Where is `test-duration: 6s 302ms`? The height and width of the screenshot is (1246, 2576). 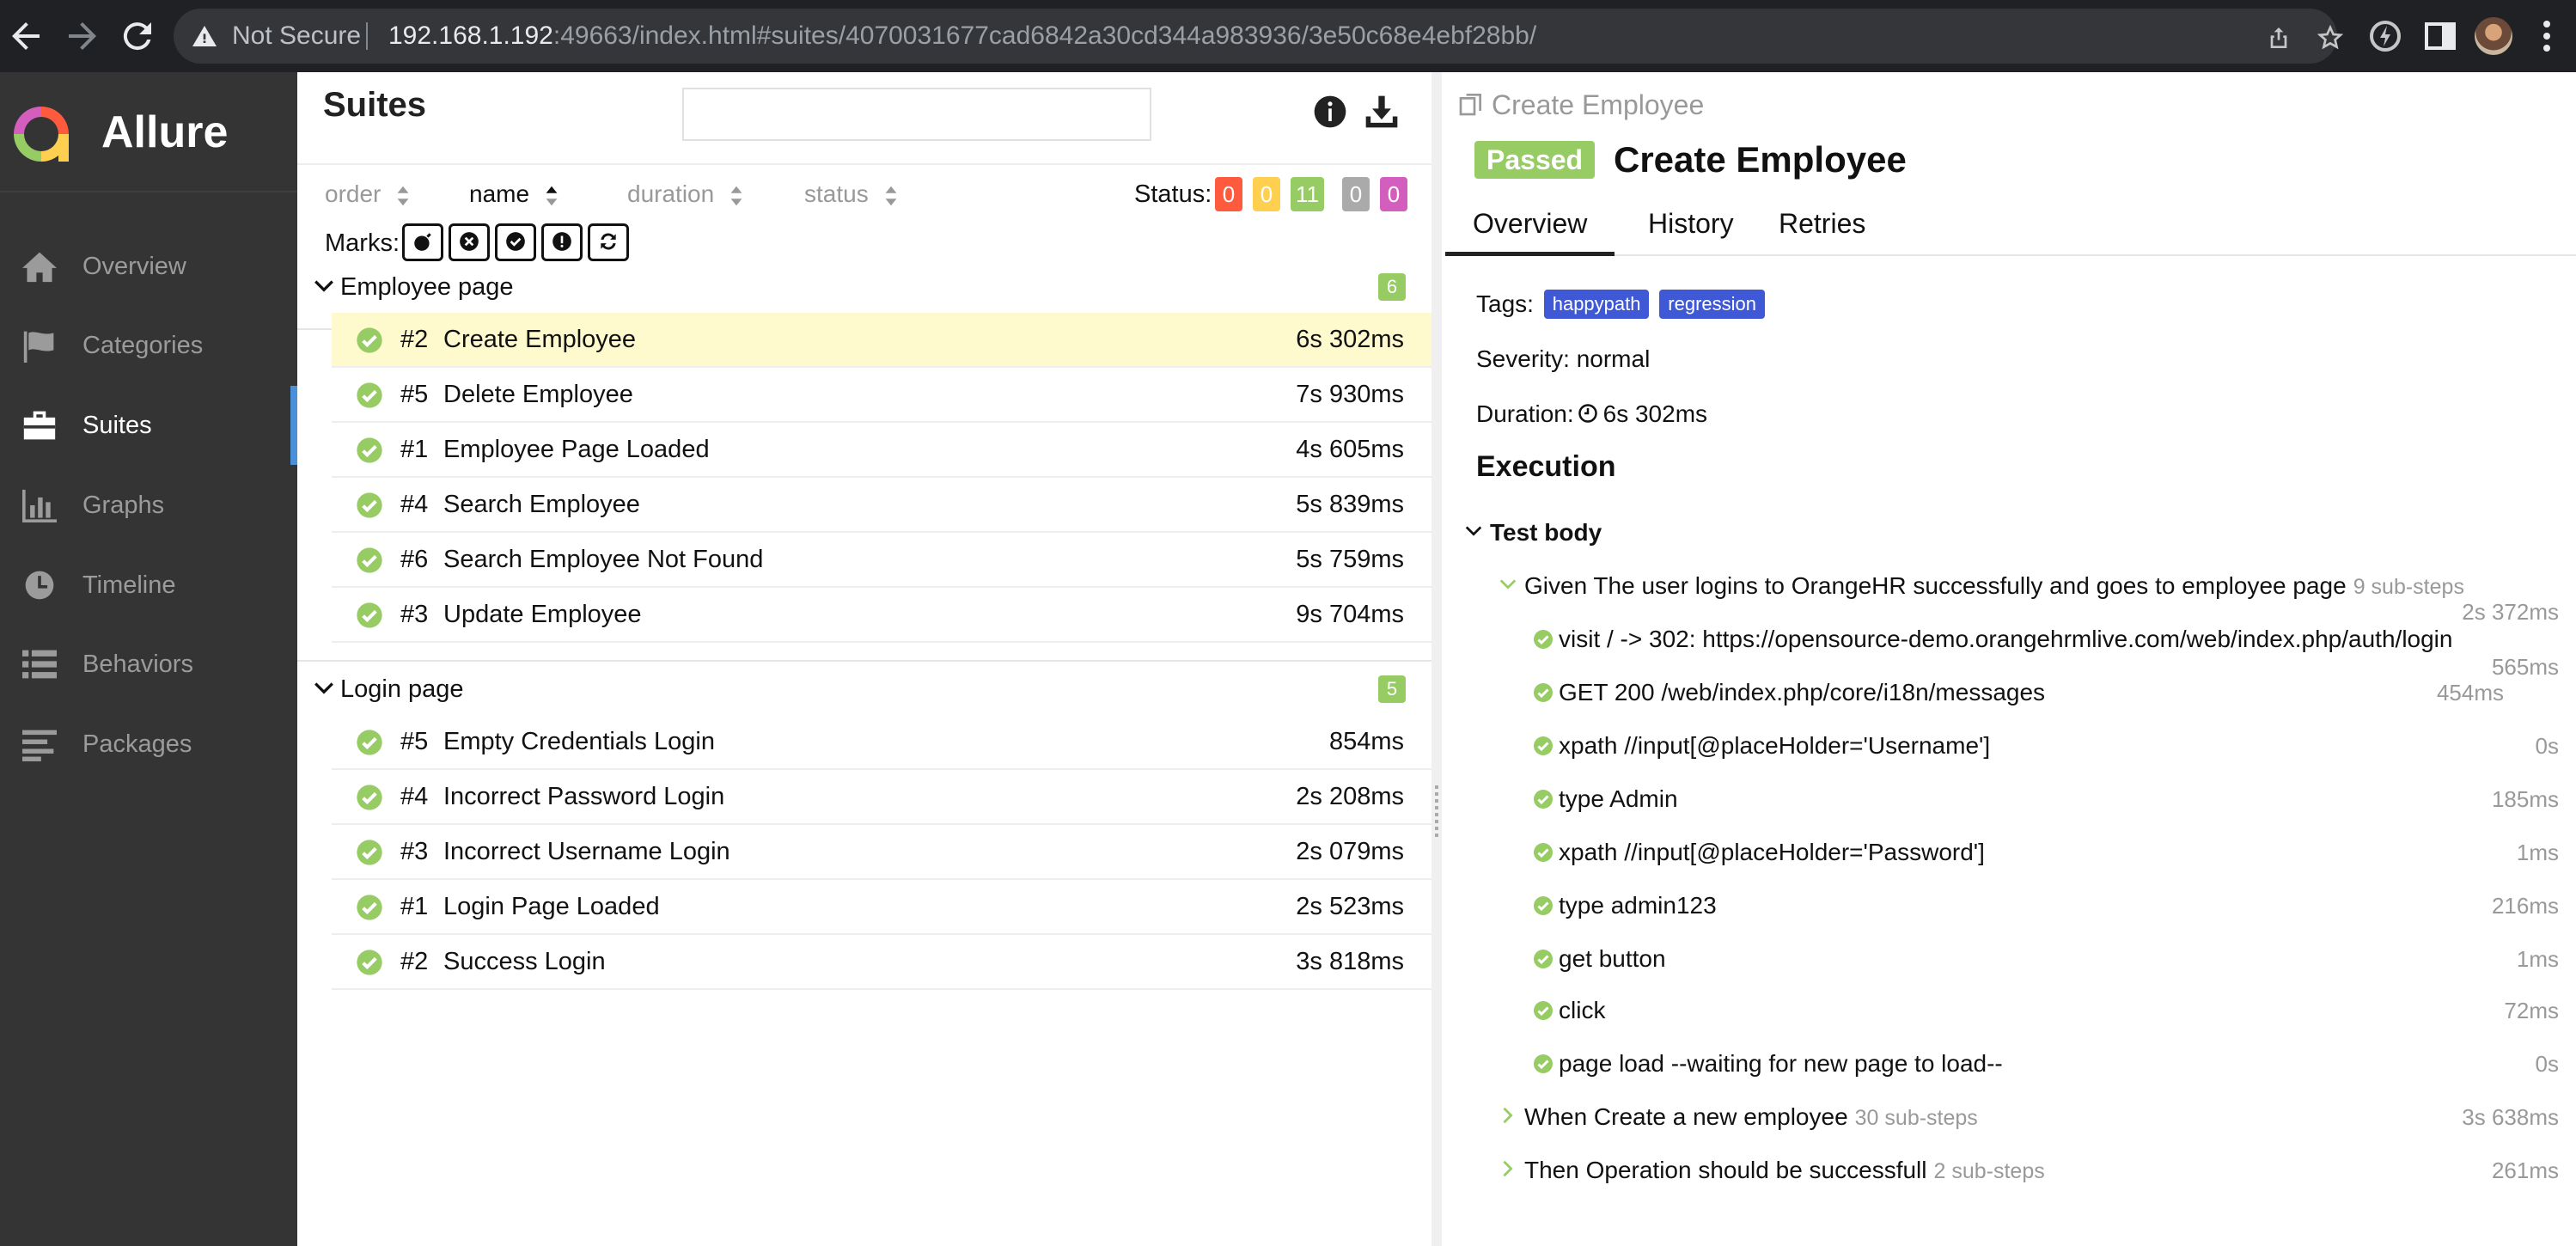 test-duration: 6s 302ms is located at coordinates (1350, 339).